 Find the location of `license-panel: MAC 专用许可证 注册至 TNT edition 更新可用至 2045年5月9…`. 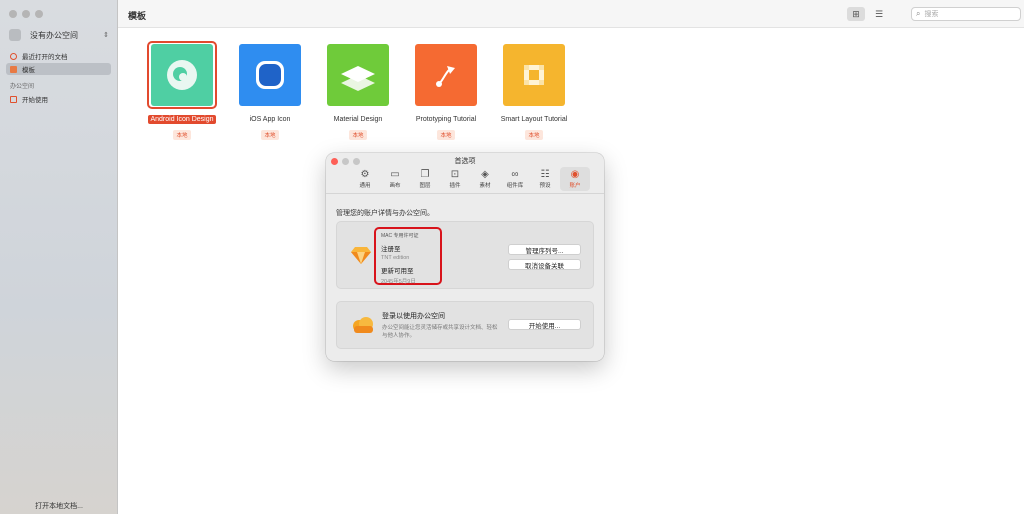

license-panel: MAC 专用许可证 注册至 TNT edition 更新可用至 2045年5月9… is located at coordinates (465, 255).